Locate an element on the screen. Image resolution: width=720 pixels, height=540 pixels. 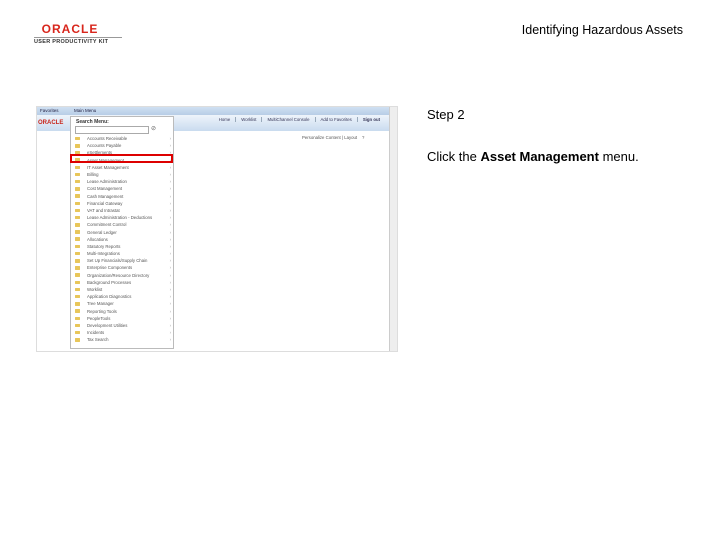
menu-item: General Ledger › is located at coordinates (123, 231).